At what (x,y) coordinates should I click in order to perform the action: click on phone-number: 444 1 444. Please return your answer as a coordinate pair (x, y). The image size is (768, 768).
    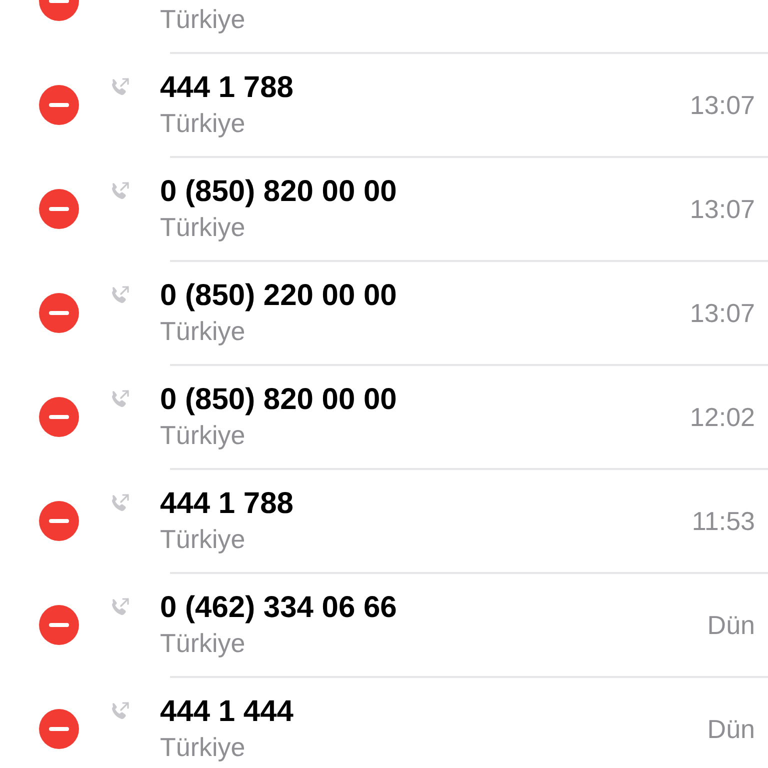
    Looking at the image, I should click on (227, 712).